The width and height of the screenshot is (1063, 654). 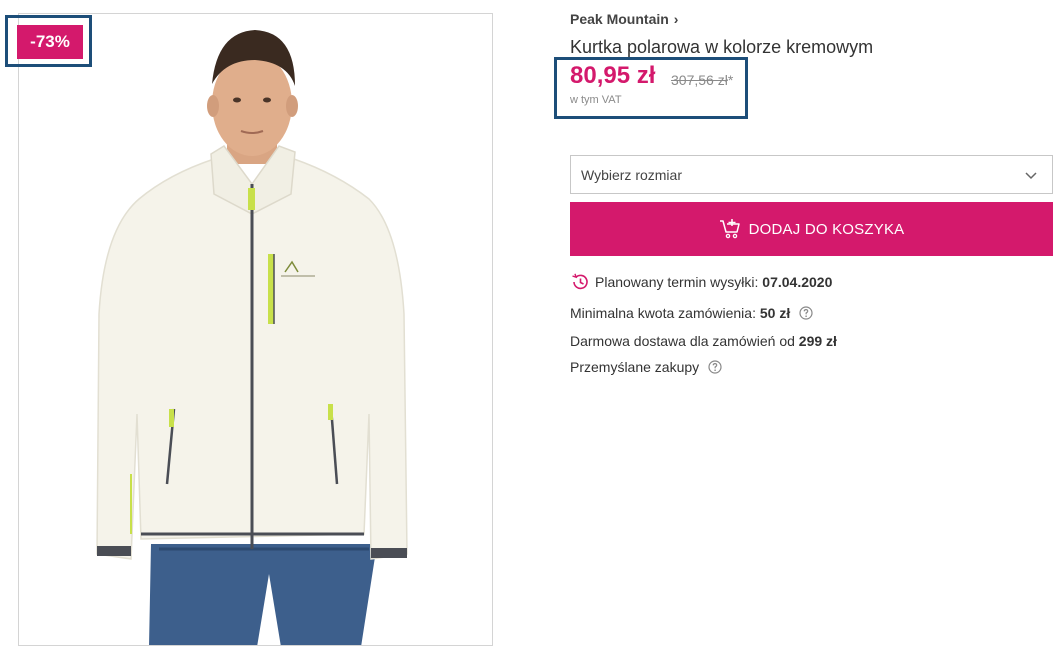 What do you see at coordinates (50, 42) in the screenshot?
I see `discount-badge: -73%` at bounding box center [50, 42].